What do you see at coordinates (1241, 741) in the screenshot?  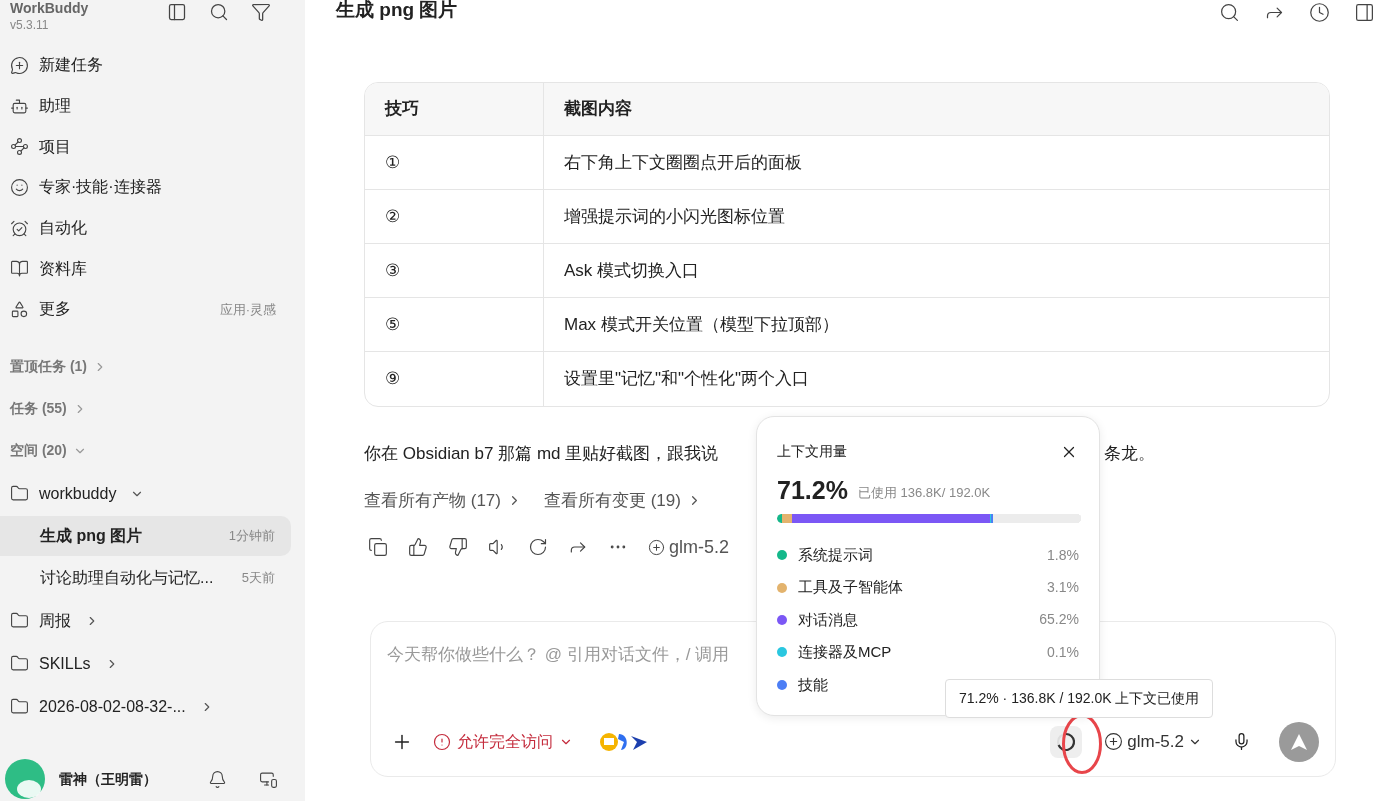 I see `mic-icon` at bounding box center [1241, 741].